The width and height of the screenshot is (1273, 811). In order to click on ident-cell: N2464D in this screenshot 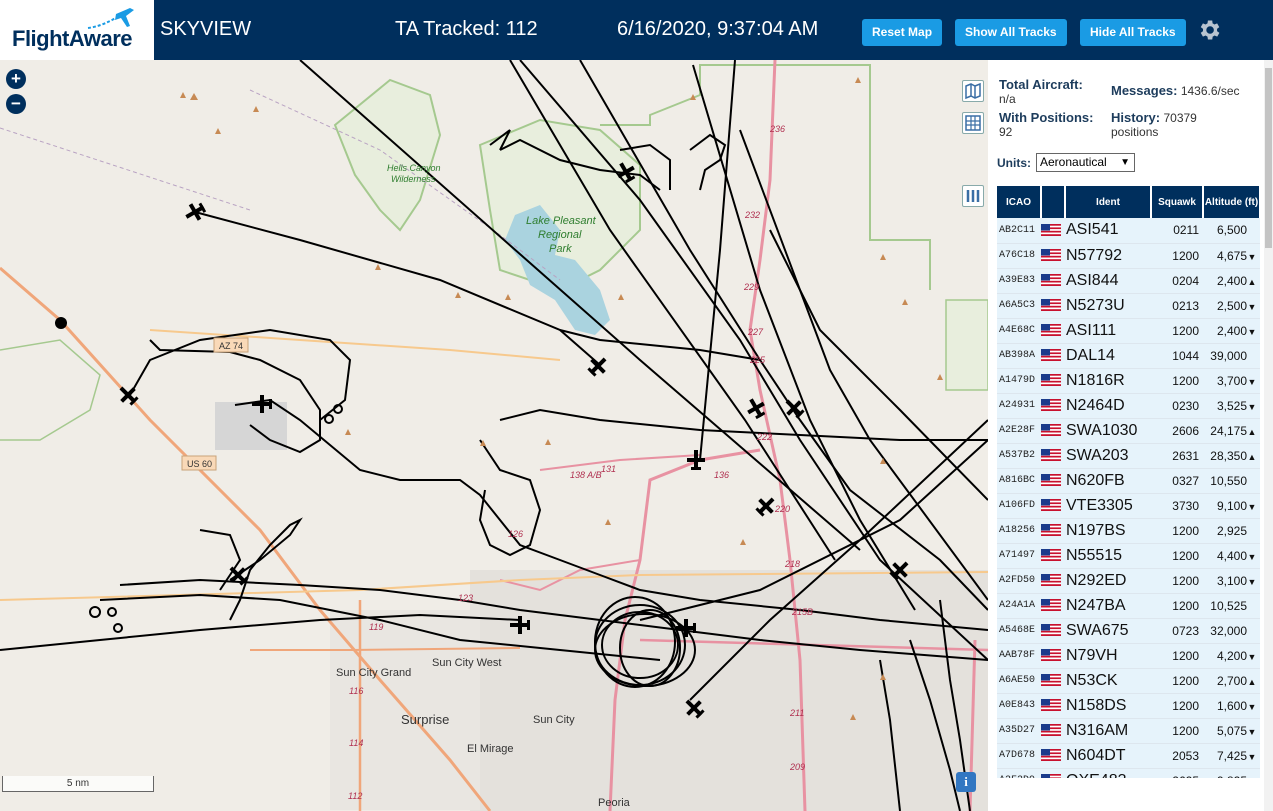, I will do `click(1108, 406)`.